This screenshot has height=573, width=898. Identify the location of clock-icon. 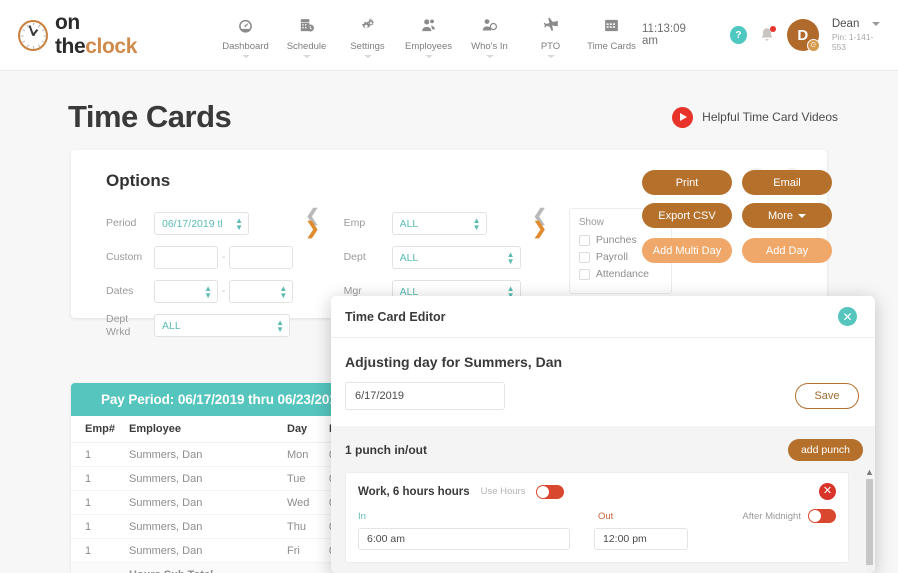
(33, 35).